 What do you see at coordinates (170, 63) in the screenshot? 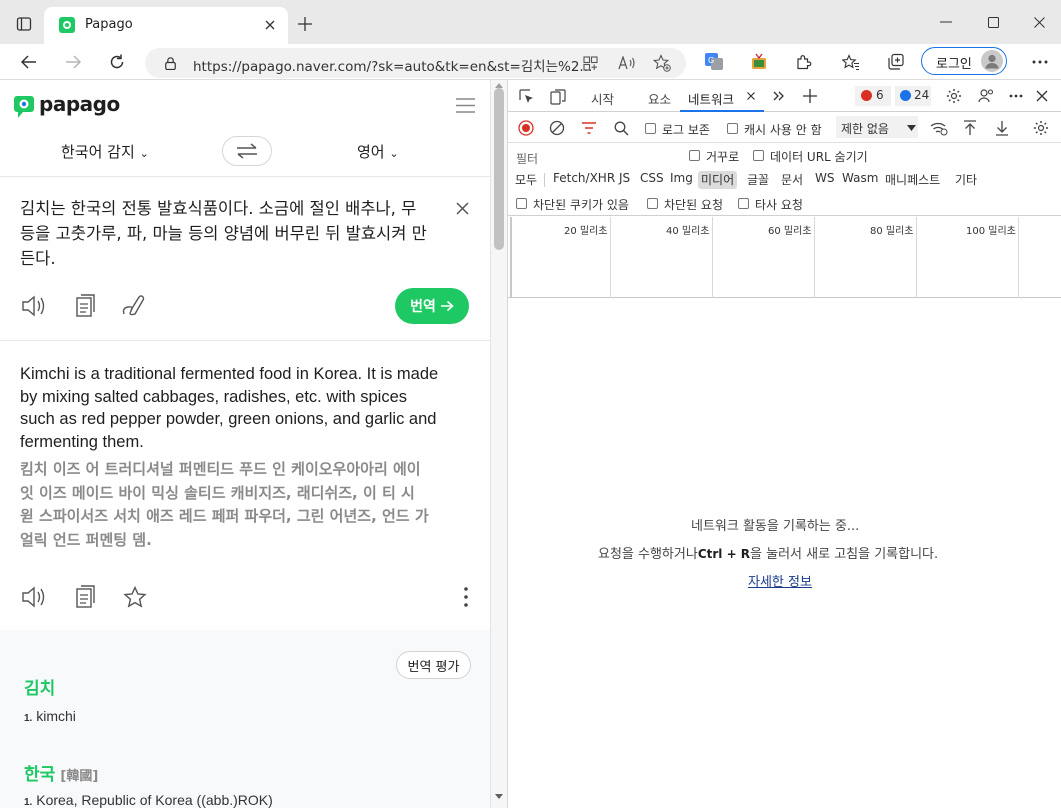
I see `lock-icon` at bounding box center [170, 63].